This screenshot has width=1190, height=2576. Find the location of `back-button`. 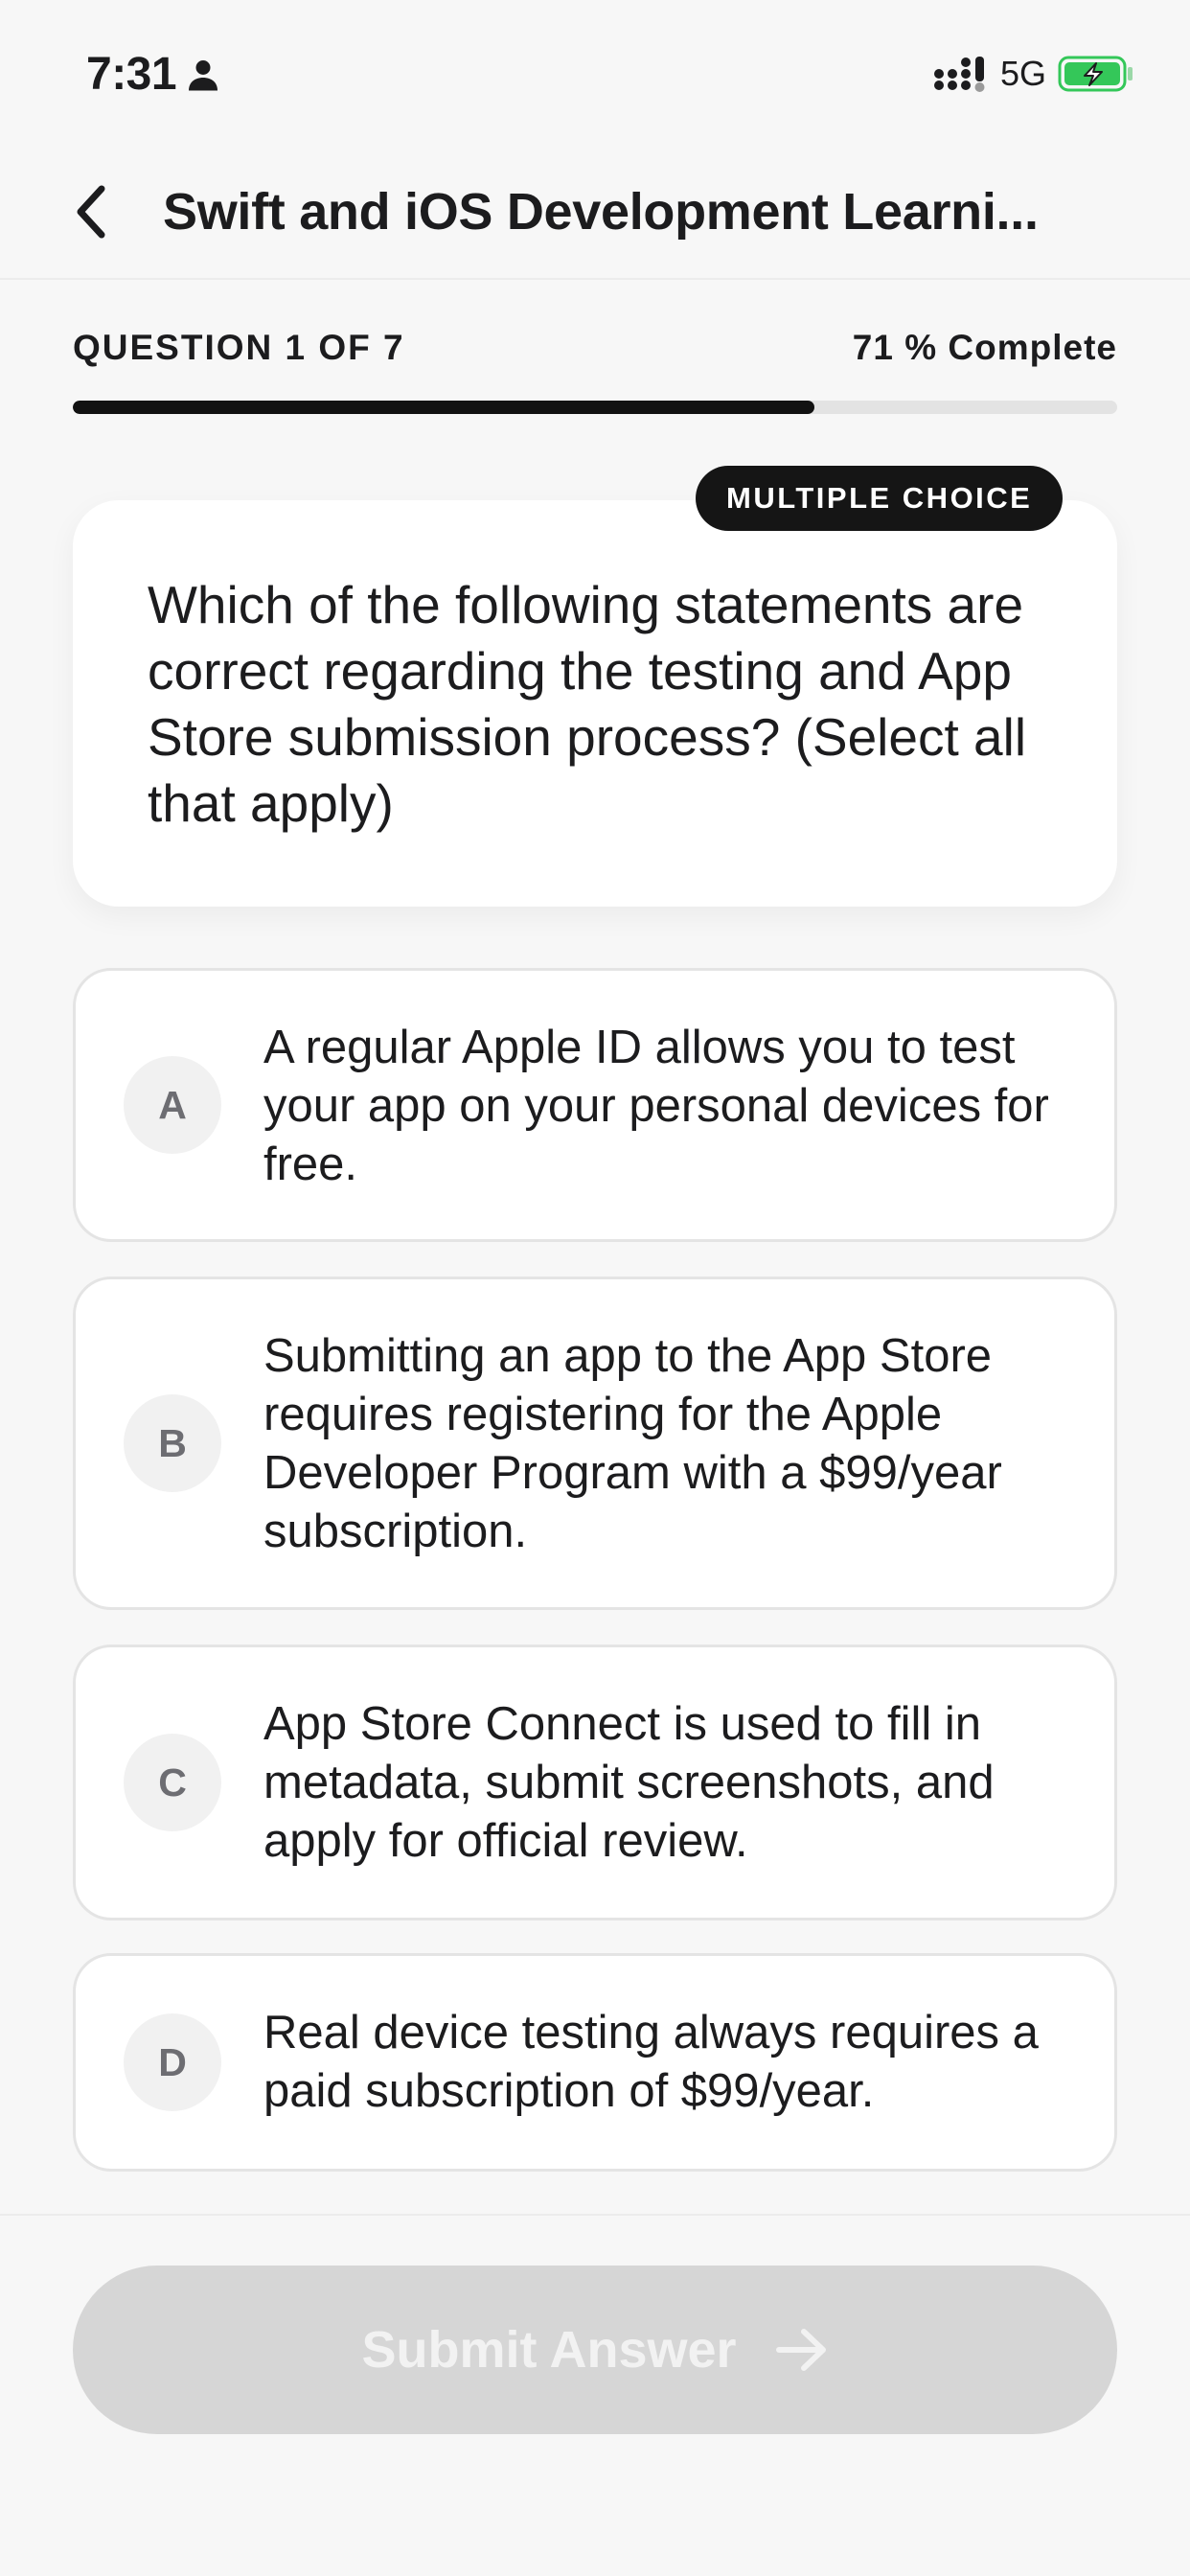

back-button is located at coordinates (90, 211).